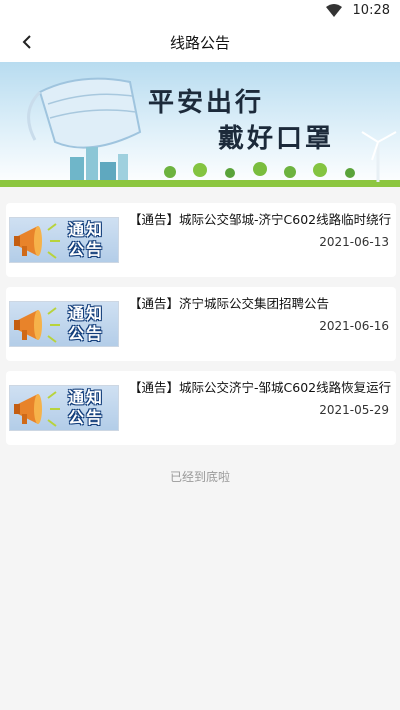  What do you see at coordinates (371, 10) in the screenshot?
I see `status-time: 10:28` at bounding box center [371, 10].